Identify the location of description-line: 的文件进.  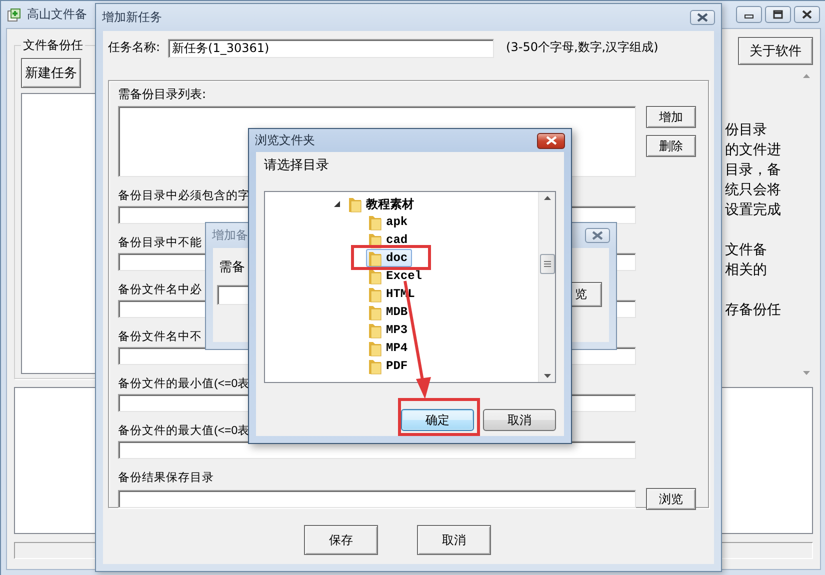
(753, 150).